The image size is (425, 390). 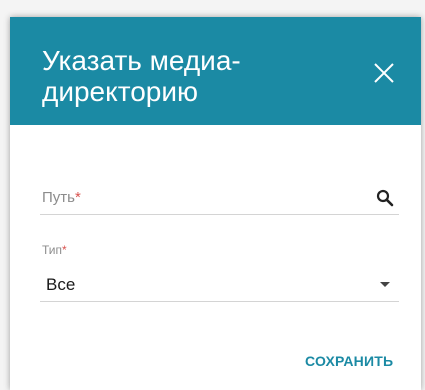 What do you see at coordinates (385, 198) in the screenshot?
I see `search-icon` at bounding box center [385, 198].